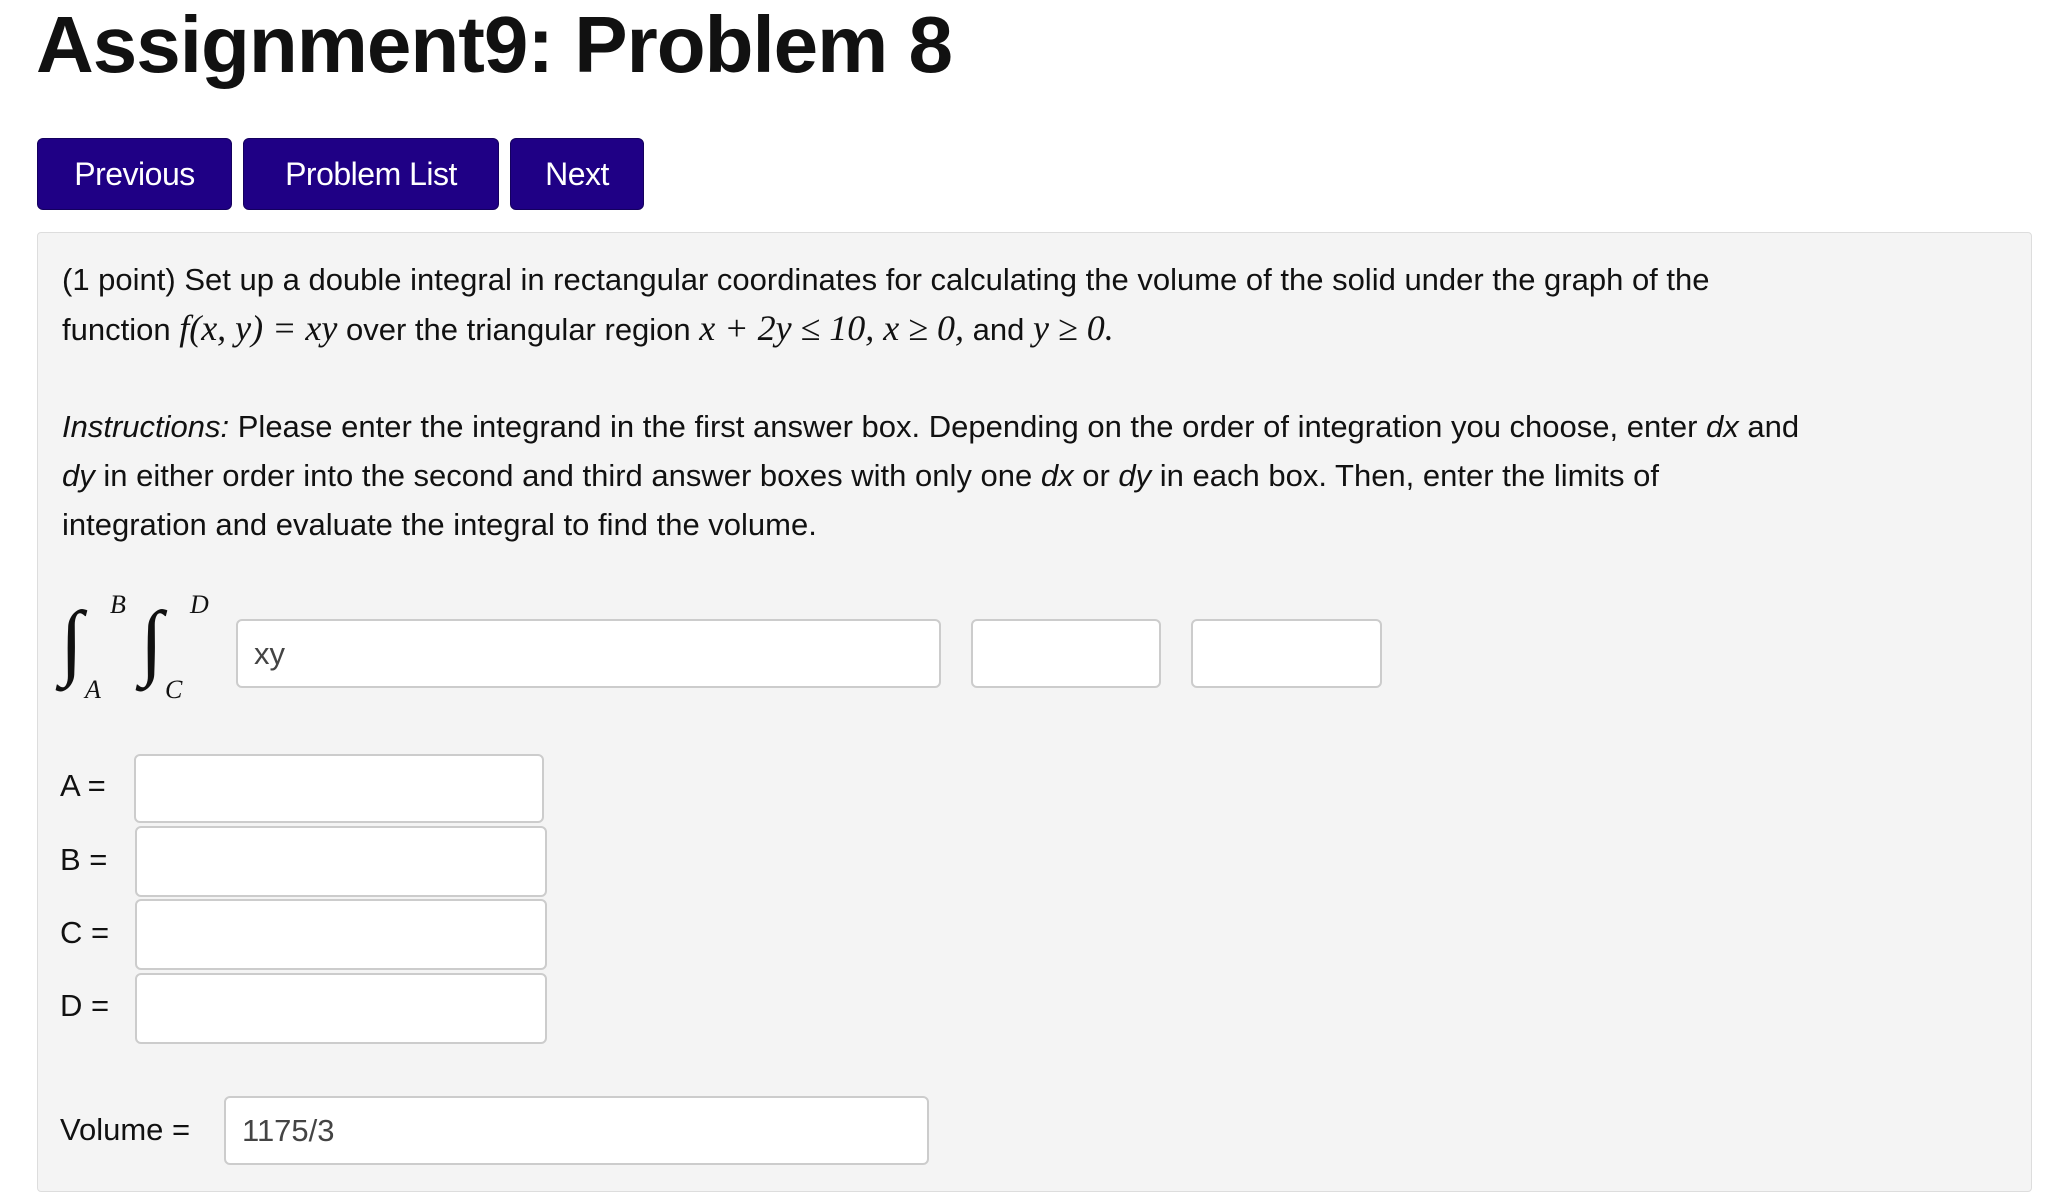 The width and height of the screenshot is (2046, 1197). What do you see at coordinates (339, 788) in the screenshot?
I see `limit-a-input` at bounding box center [339, 788].